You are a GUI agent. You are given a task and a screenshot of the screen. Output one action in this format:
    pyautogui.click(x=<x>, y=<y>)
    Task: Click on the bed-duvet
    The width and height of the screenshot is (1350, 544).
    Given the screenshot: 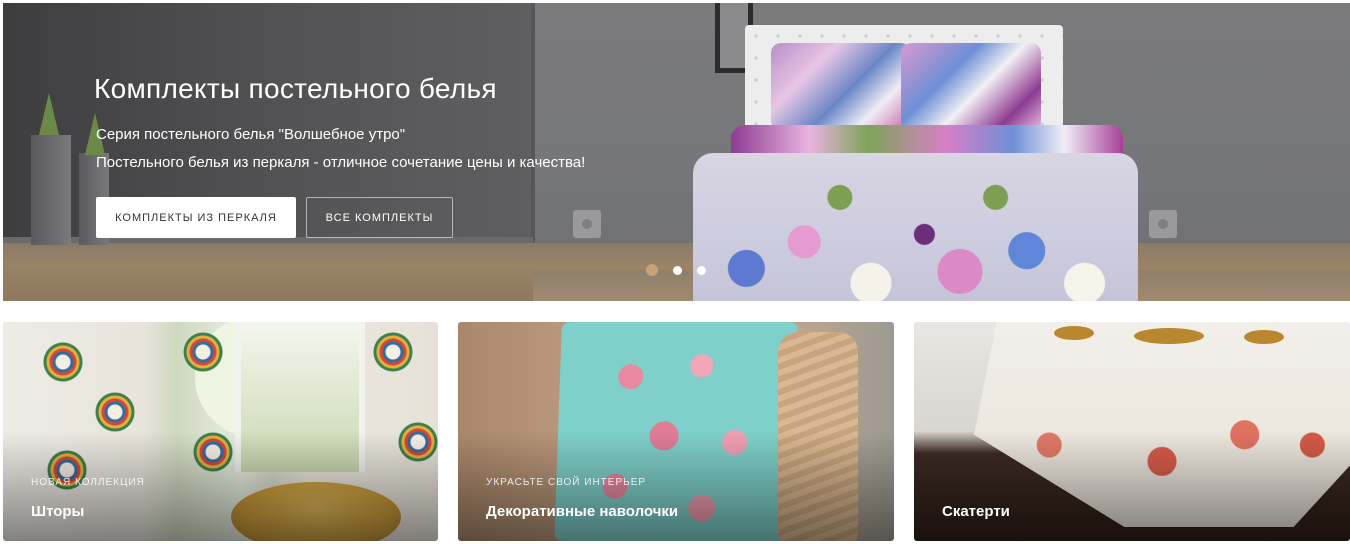 What is the action you would take?
    pyautogui.click(x=915, y=227)
    